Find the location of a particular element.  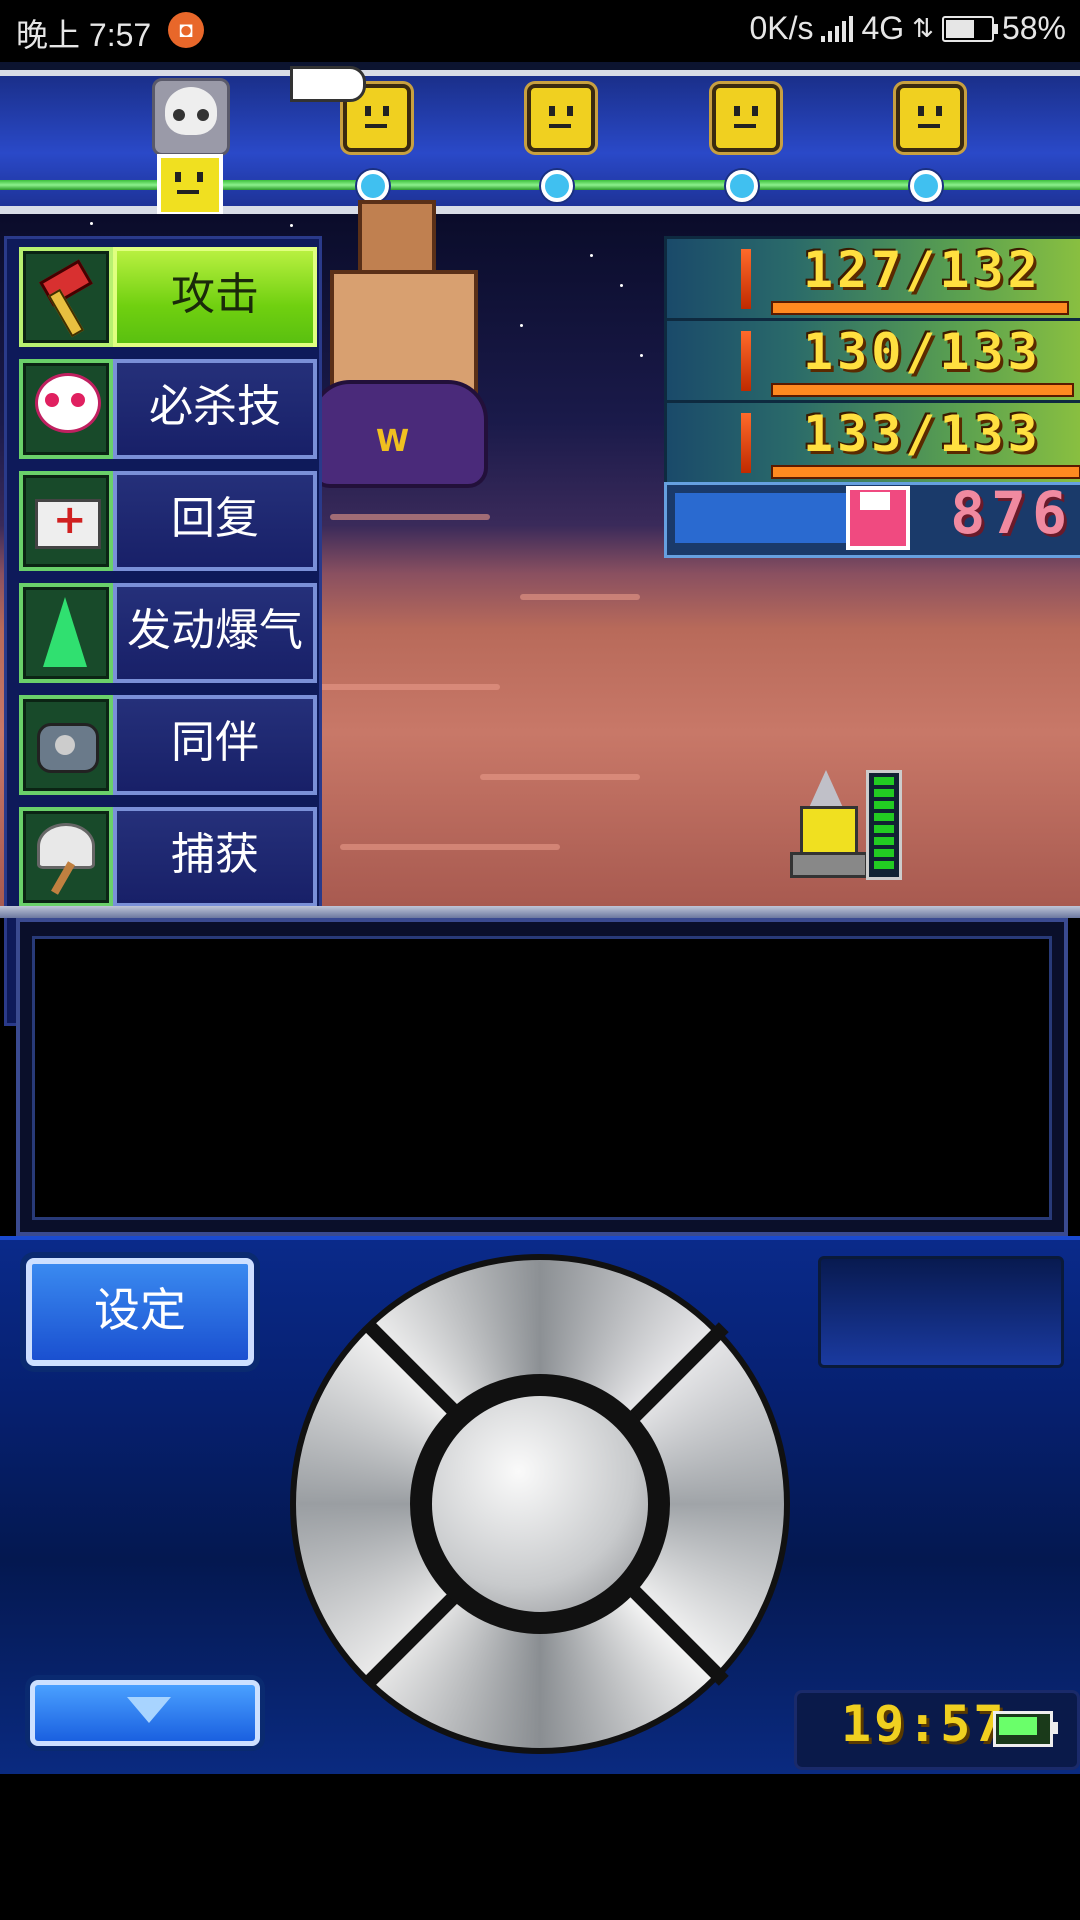

hp-value-1: 127/132 is located at coordinates (922, 270).